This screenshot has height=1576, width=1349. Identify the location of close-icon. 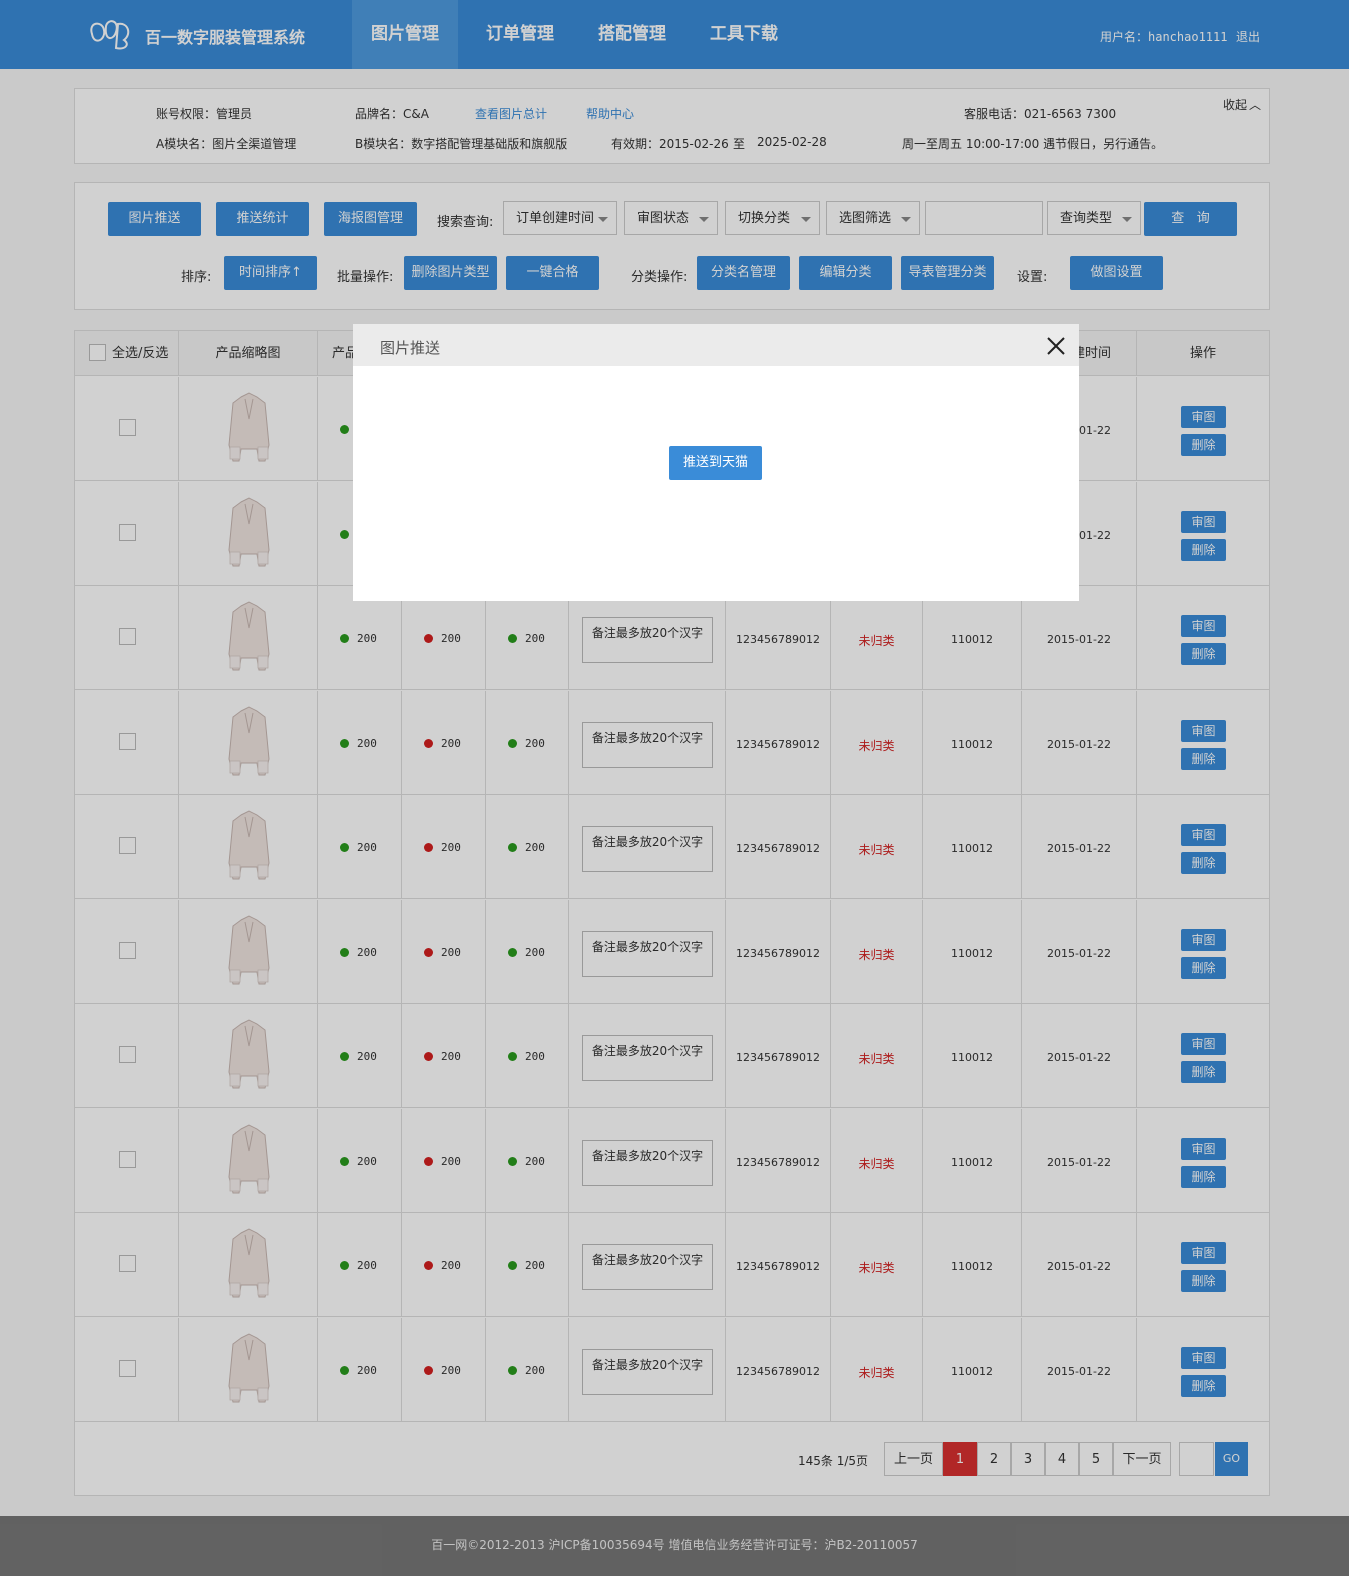
(1056, 346).